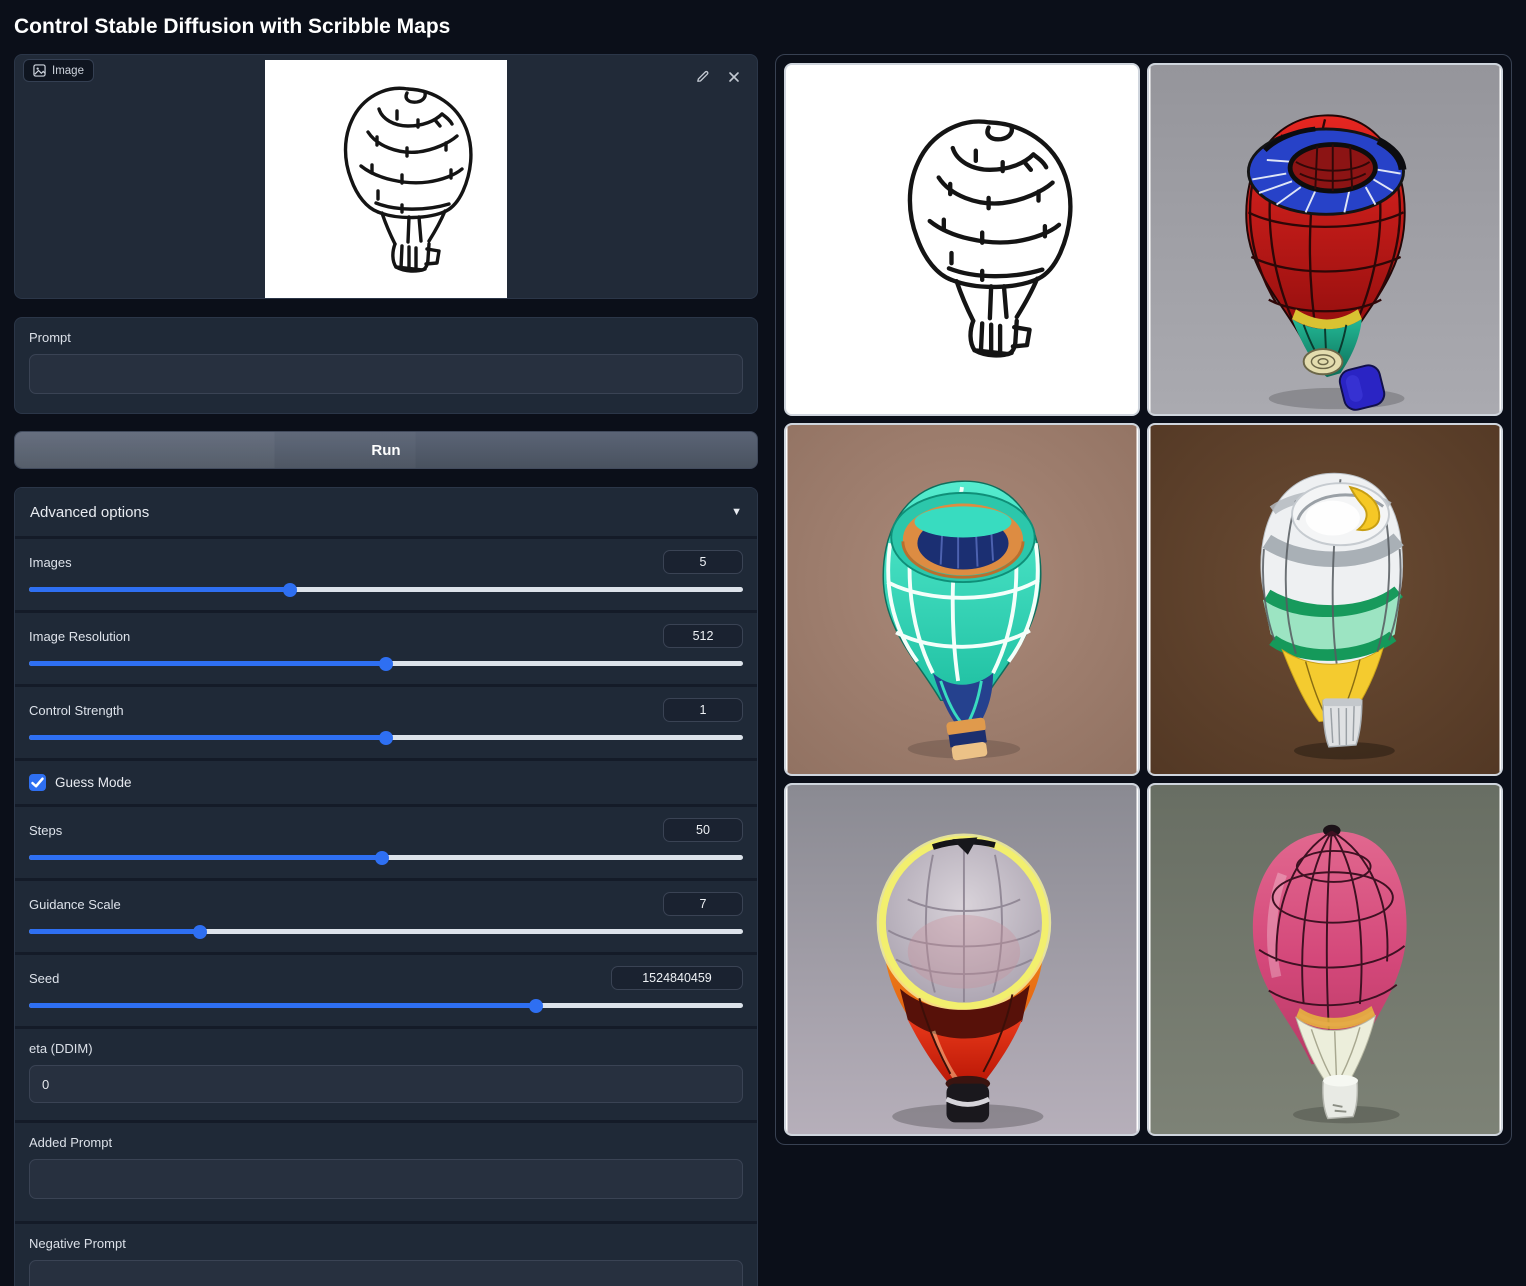  Describe the element at coordinates (289, 589) in the screenshot. I see `slider-images-handle` at that location.